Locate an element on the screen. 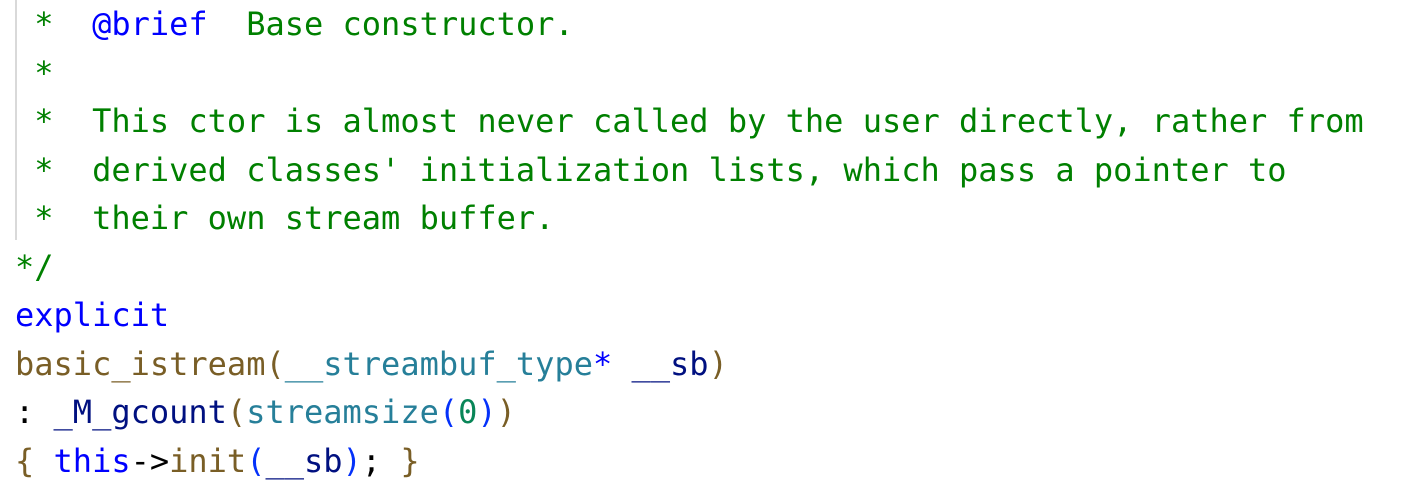 The height and width of the screenshot is (487, 1409). code-line-2: * is located at coordinates (34, 73).